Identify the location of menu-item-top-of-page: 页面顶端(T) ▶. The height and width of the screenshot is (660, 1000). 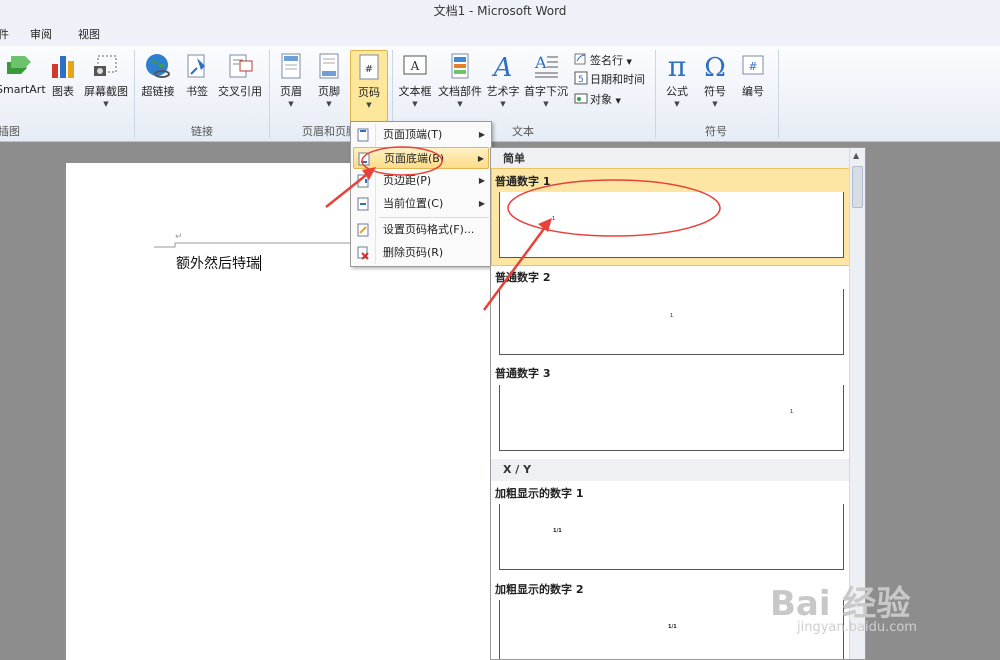
(421, 135).